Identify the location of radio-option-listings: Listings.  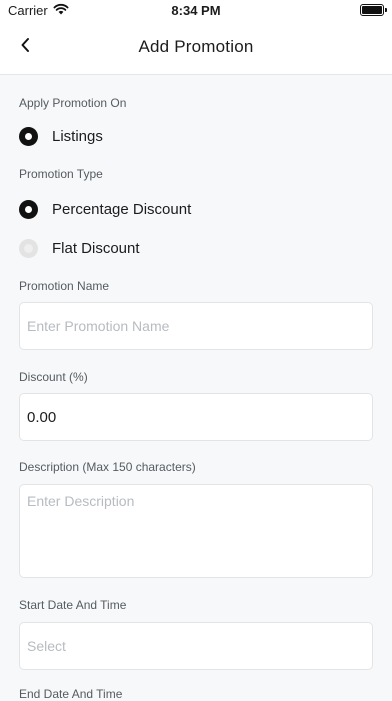
(61, 136).